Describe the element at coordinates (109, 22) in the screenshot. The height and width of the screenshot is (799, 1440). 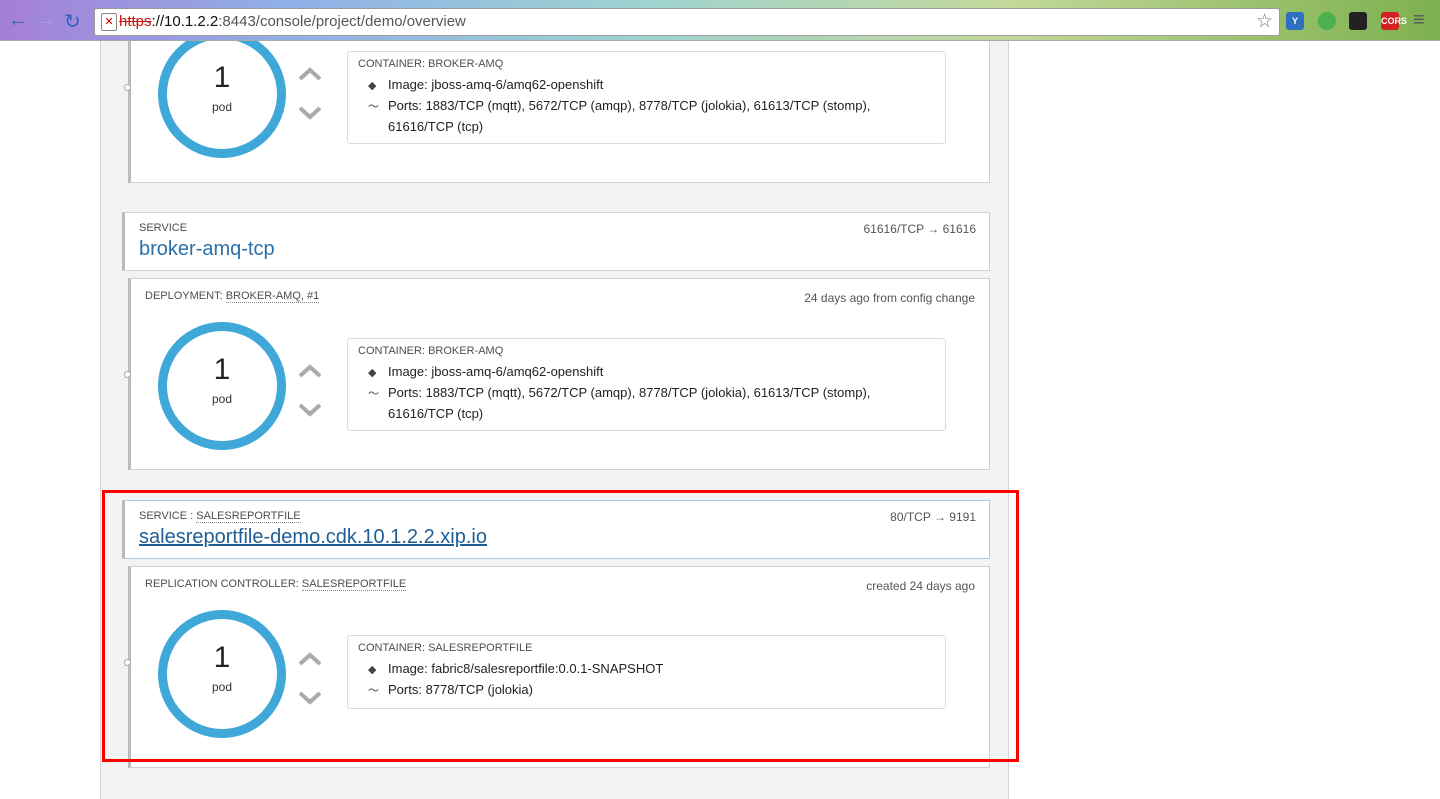
I see `insecure-lock-icon: ✕` at that location.